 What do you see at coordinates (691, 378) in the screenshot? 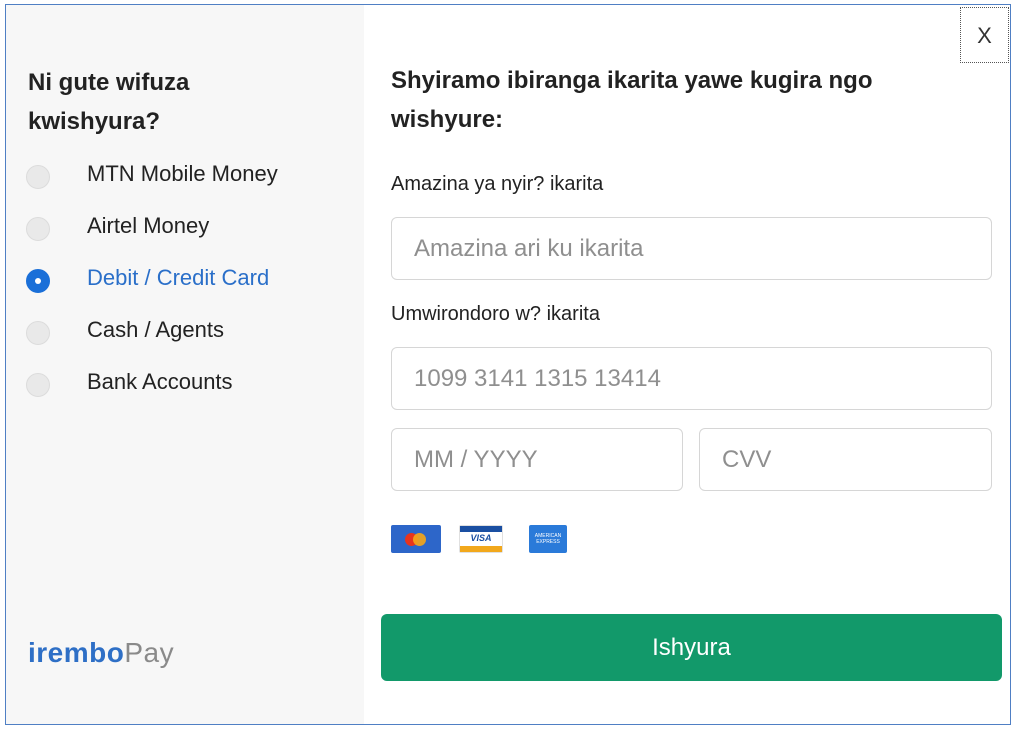
I see `card-number-input` at bounding box center [691, 378].